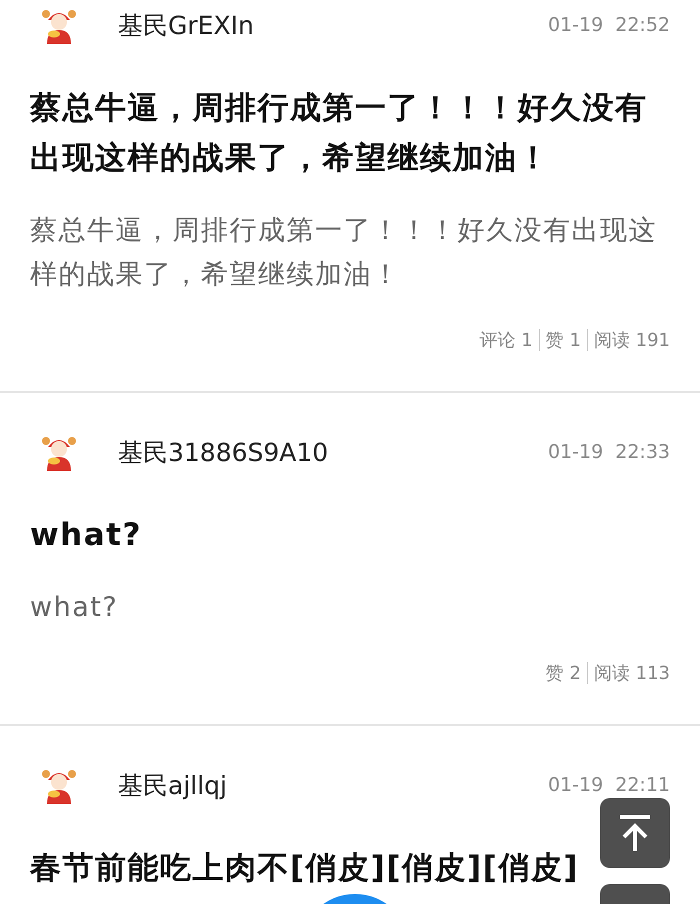 The image size is (700, 904). Describe the element at coordinates (344, 253) in the screenshot. I see `post-body: 蔡总牛逼，周排行成第一了！！！好久没有出现这样的战果了，希望继续加油！` at that location.